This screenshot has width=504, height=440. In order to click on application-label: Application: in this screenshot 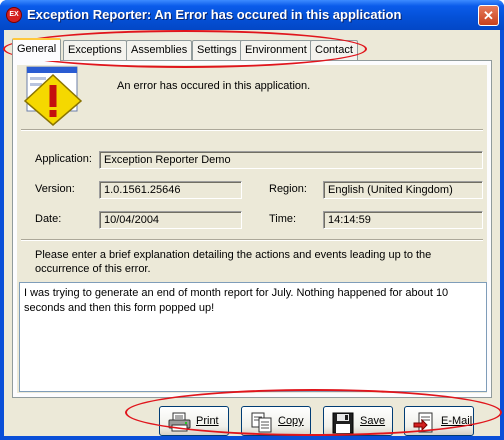, I will do `click(63, 159)`.